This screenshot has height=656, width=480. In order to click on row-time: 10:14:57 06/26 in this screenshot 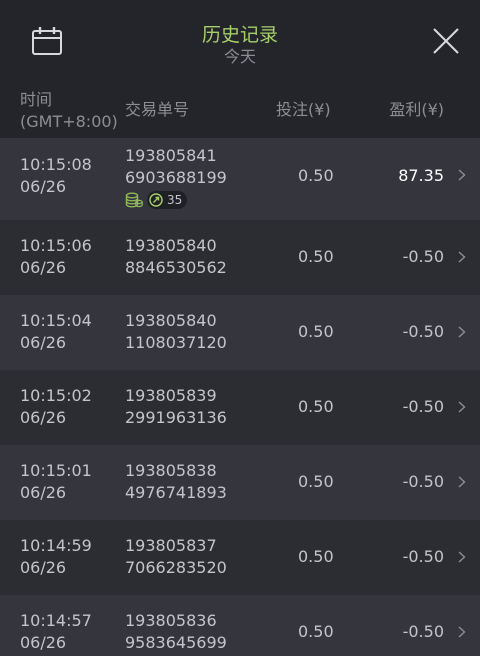, I will do `click(56, 632)`.